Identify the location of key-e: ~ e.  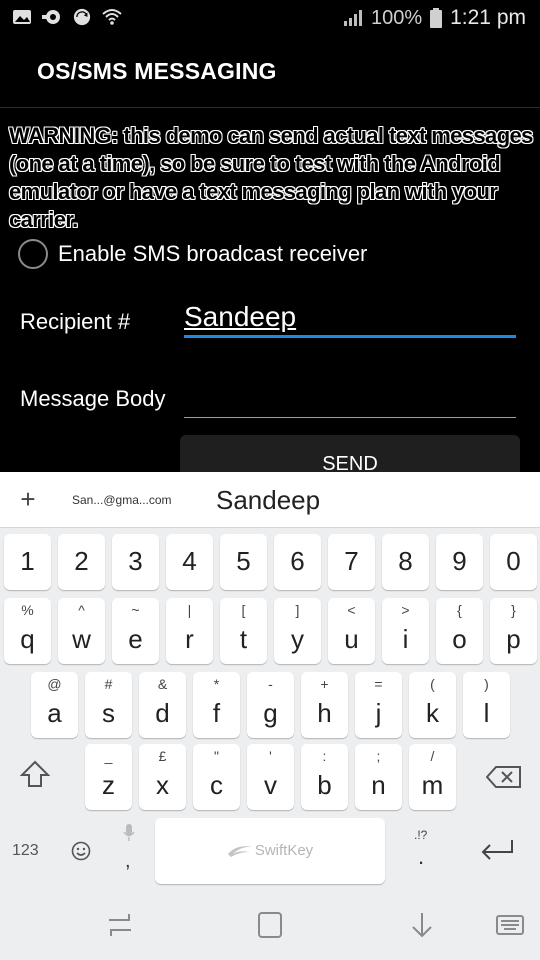
(135, 631).